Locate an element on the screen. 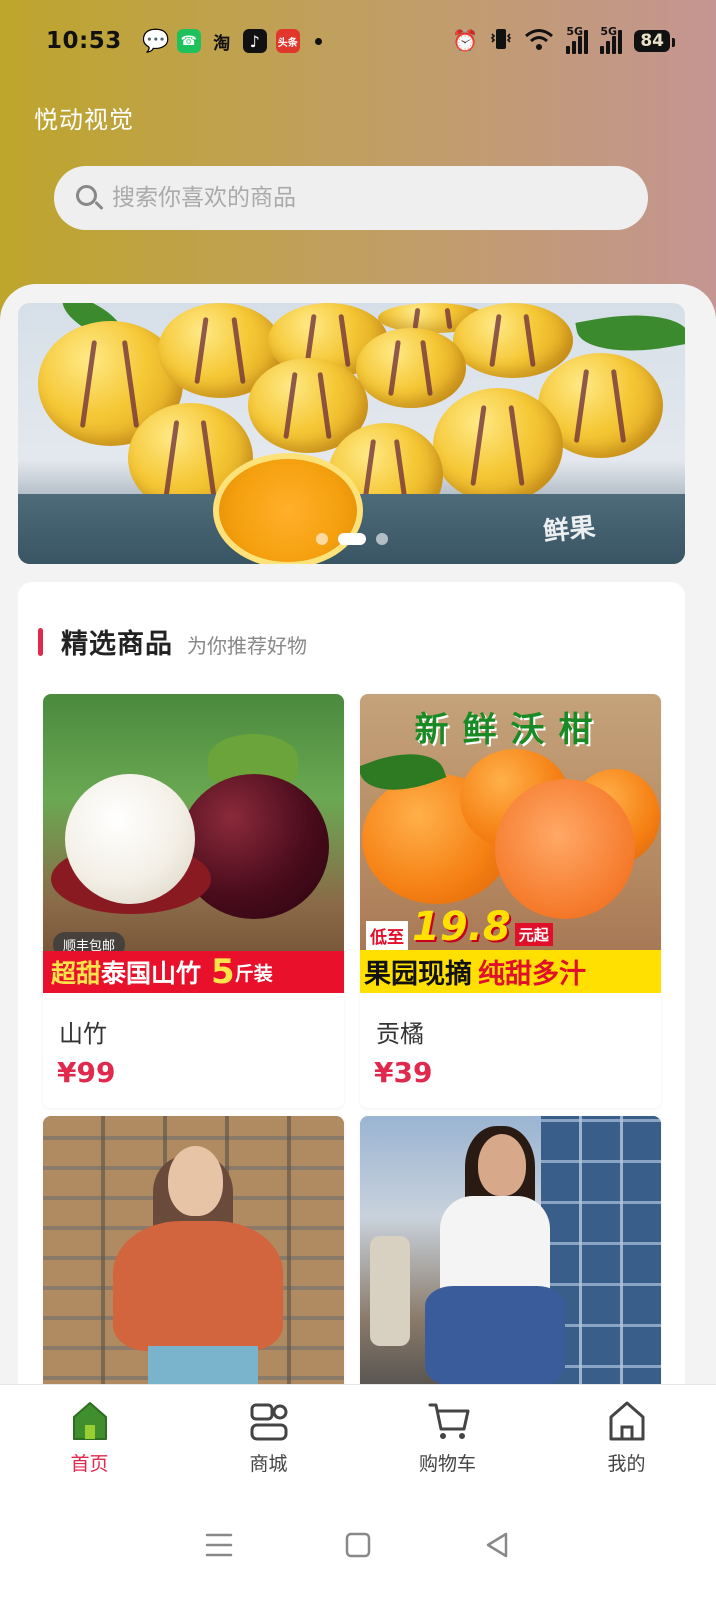  tab-mall: 商城 is located at coordinates (268, 1437).